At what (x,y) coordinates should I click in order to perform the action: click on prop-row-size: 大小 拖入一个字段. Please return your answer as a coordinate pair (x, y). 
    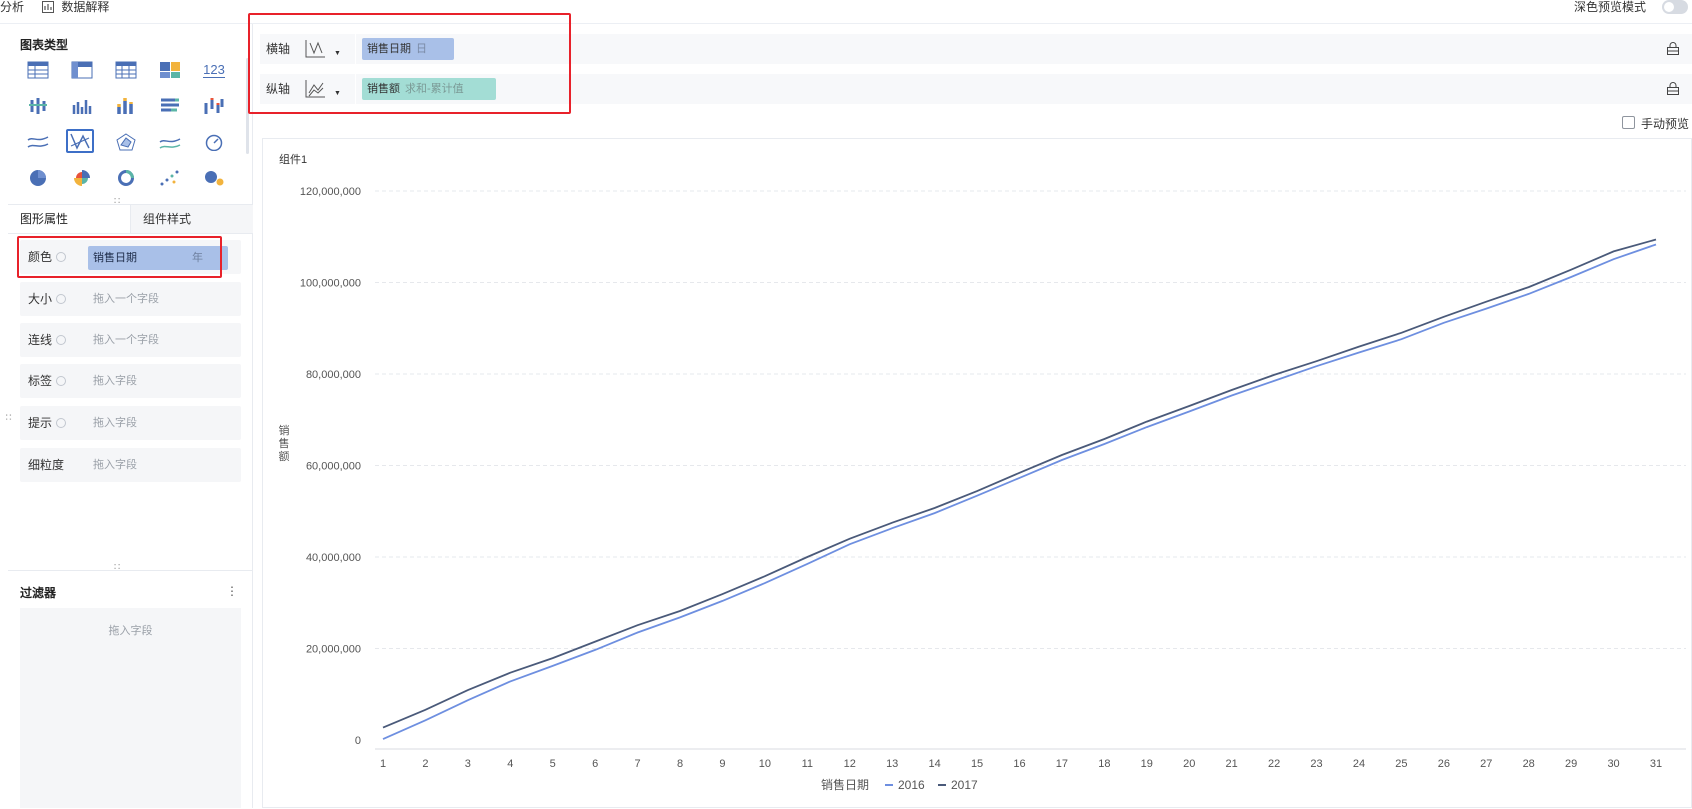
    Looking at the image, I should click on (130, 299).